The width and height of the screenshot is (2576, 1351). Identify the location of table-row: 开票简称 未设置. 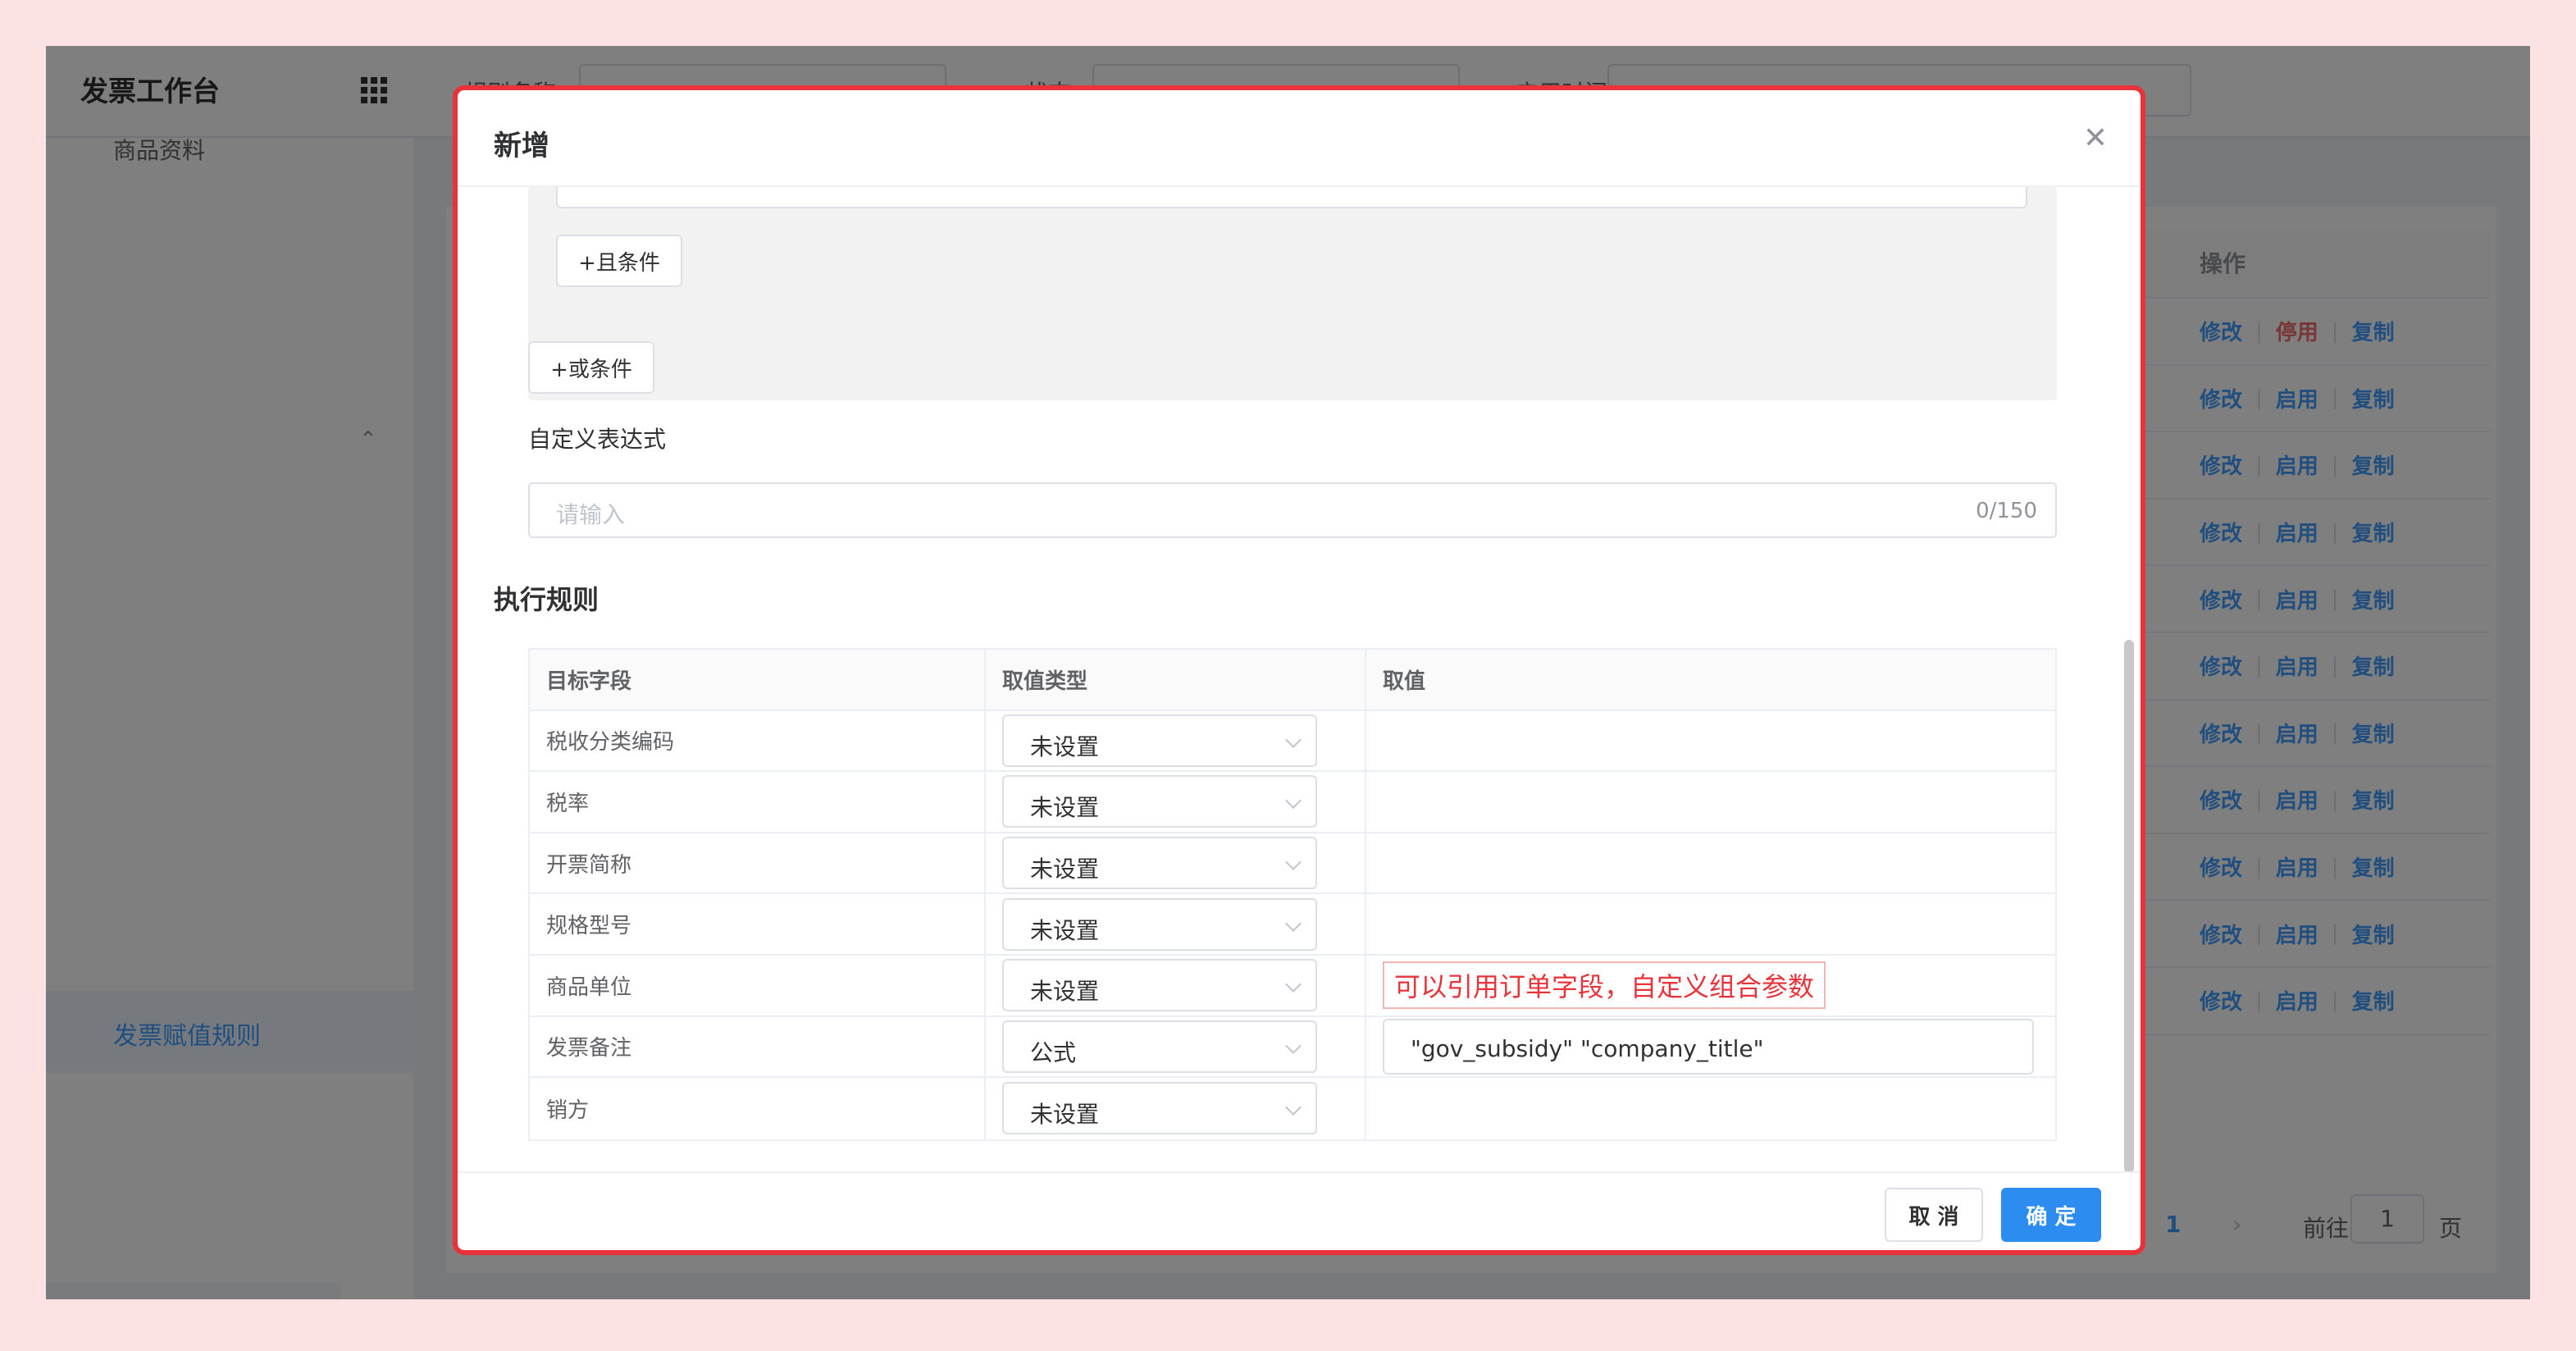
(1292, 864).